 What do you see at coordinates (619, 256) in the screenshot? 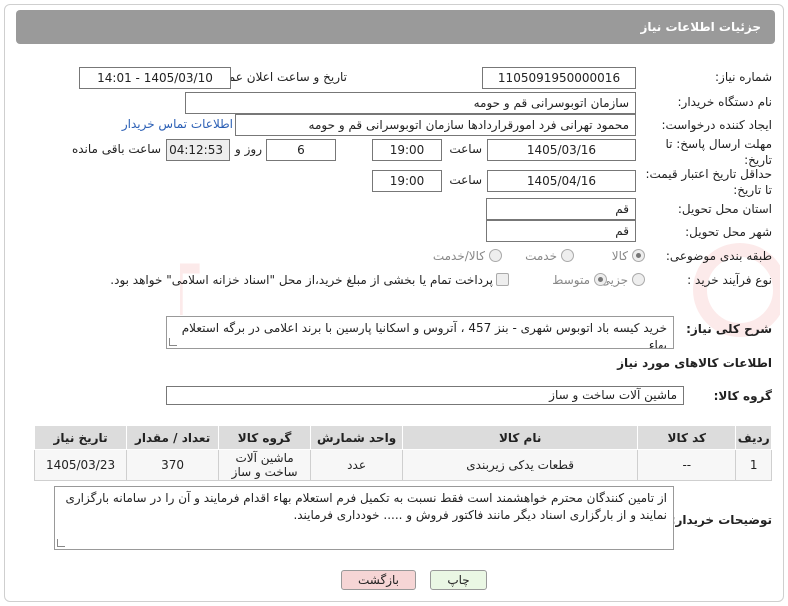
I see `category-option-goods: کالا` at bounding box center [619, 256].